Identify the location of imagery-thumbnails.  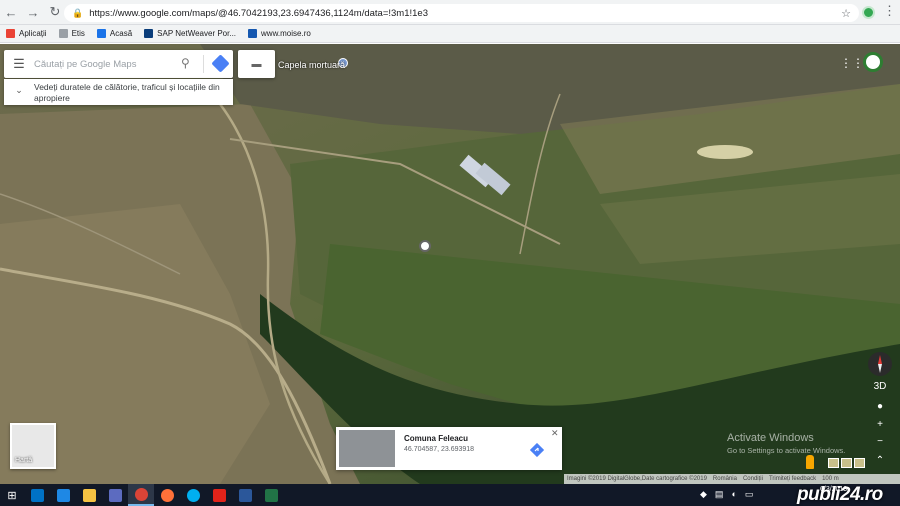
(846, 463).